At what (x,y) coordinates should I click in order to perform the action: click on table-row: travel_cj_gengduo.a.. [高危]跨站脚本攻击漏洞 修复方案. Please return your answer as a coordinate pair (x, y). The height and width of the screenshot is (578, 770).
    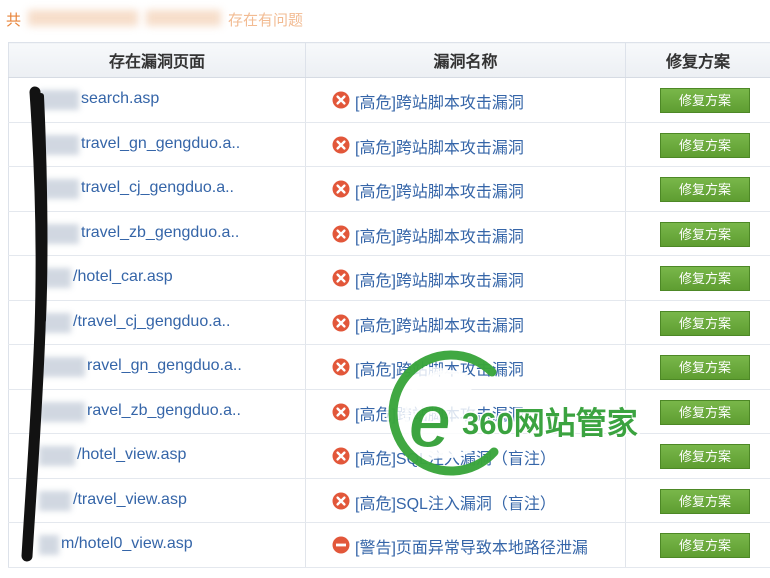
    Looking at the image, I should click on (389, 189).